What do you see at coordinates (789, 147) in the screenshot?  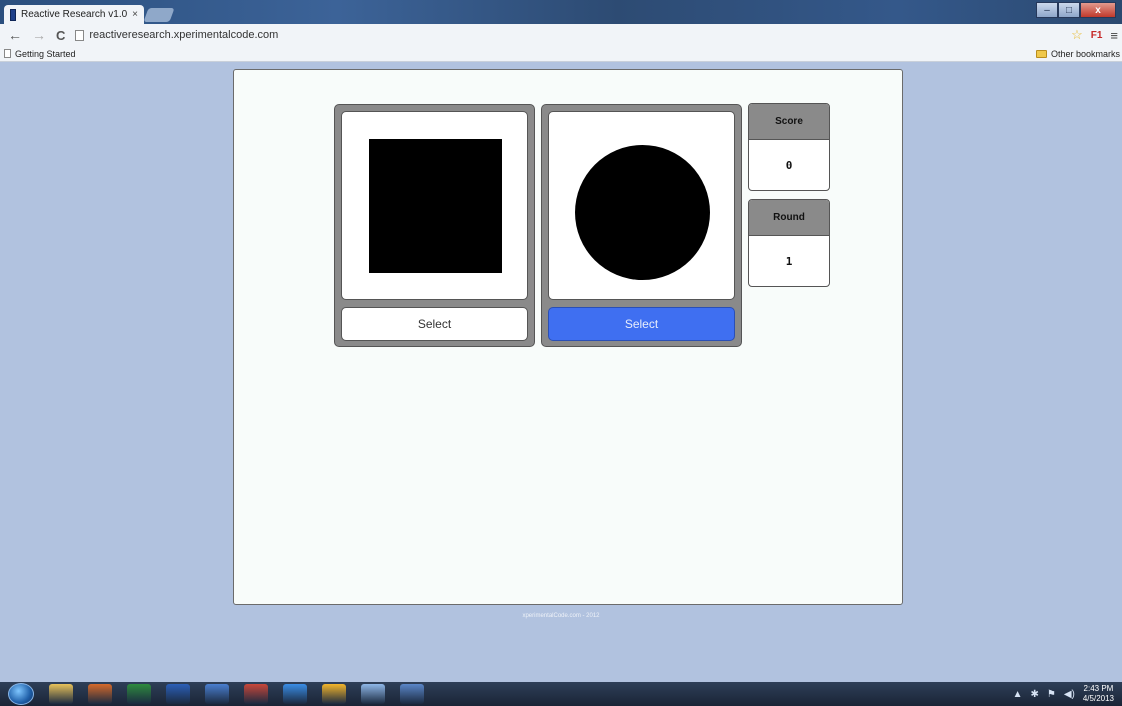 I see `score-box: Score 0` at bounding box center [789, 147].